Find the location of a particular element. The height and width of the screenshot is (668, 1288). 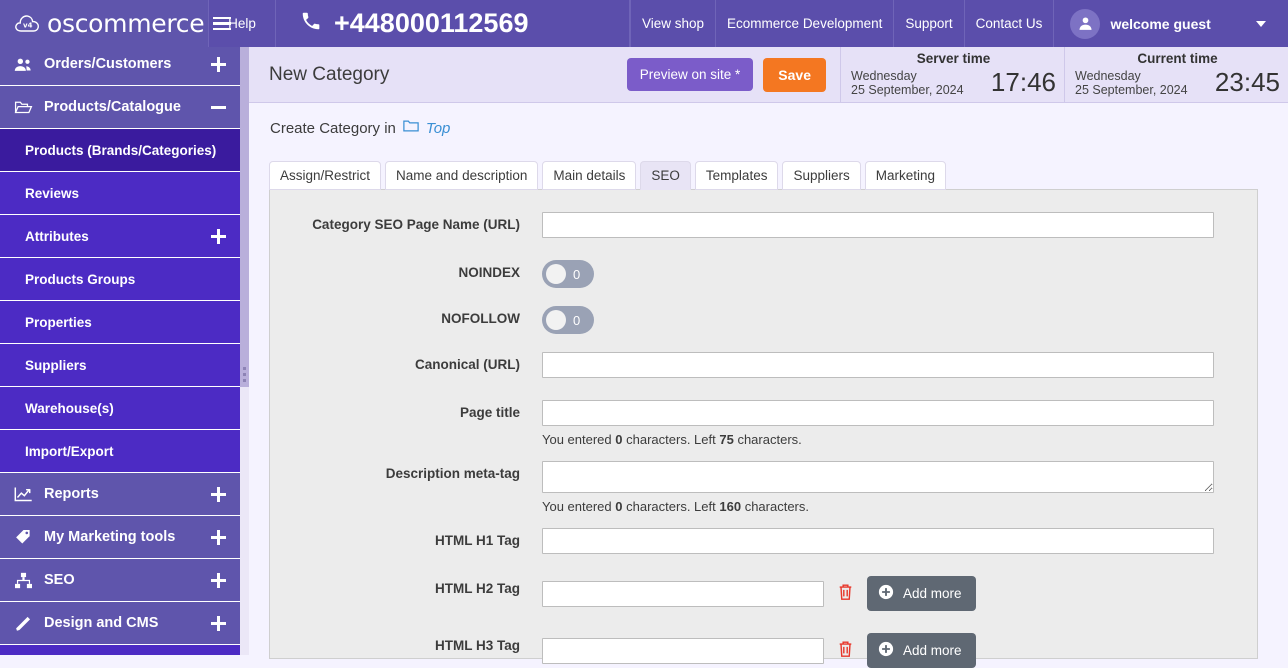

sidebar-item-products-catalogue: Products/Catalogue is located at coordinates (120, 107).